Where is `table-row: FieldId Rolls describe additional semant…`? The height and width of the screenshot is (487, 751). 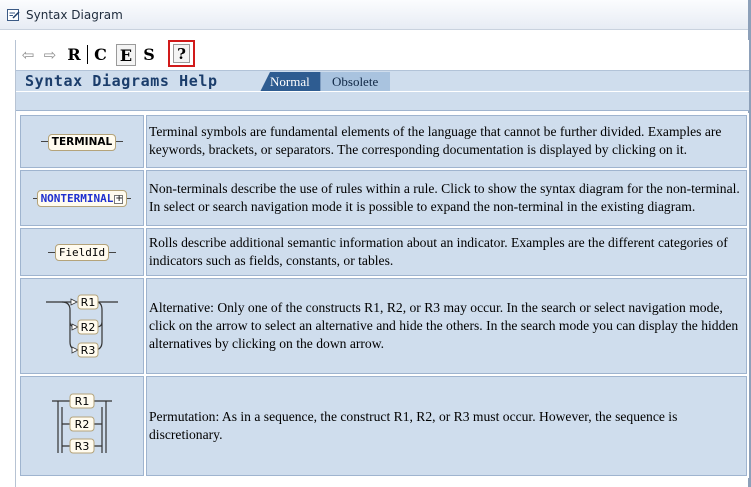 table-row: FieldId Rolls describe additional semant… is located at coordinates (383, 252).